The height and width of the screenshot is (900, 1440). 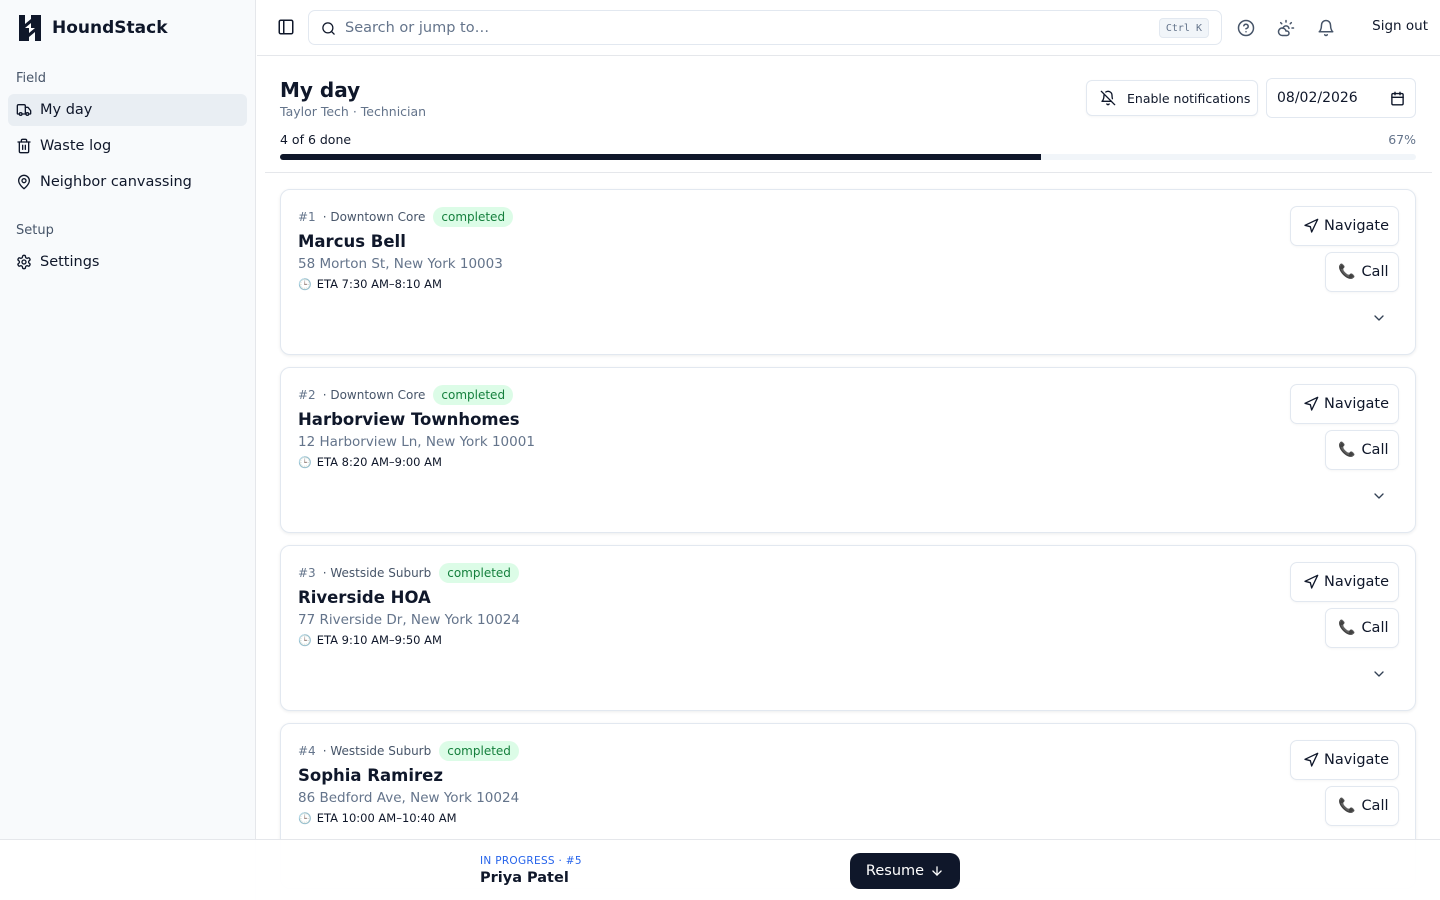 What do you see at coordinates (386, 818) in the screenshot?
I see `stop-eta-text: ETA 10:00 AM–10:40 AM` at bounding box center [386, 818].